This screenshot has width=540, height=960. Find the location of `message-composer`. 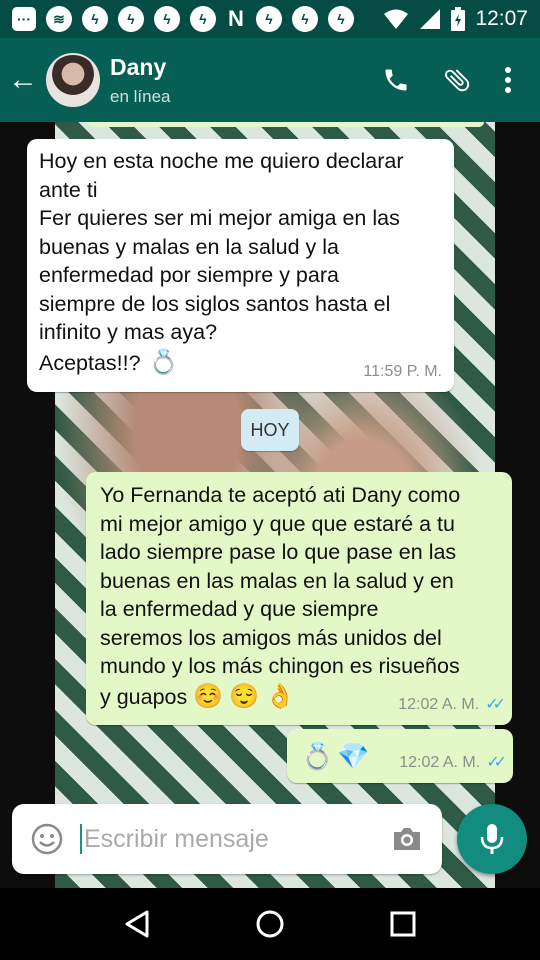

message-composer is located at coordinates (227, 839).